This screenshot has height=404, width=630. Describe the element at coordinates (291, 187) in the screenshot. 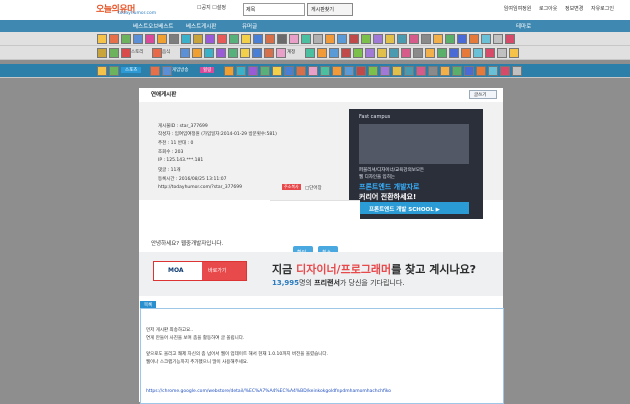

I see `copy-address-button: 주소복사` at that location.